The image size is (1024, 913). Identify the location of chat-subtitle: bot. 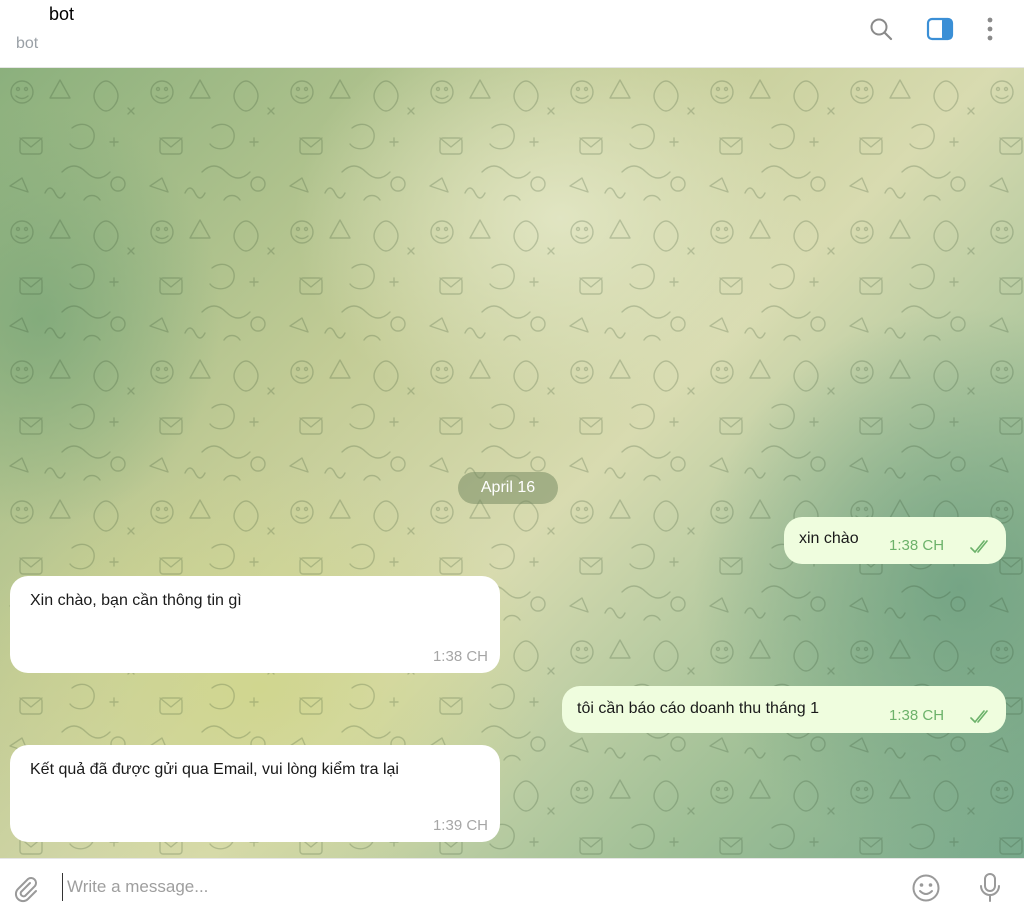
(27, 43).